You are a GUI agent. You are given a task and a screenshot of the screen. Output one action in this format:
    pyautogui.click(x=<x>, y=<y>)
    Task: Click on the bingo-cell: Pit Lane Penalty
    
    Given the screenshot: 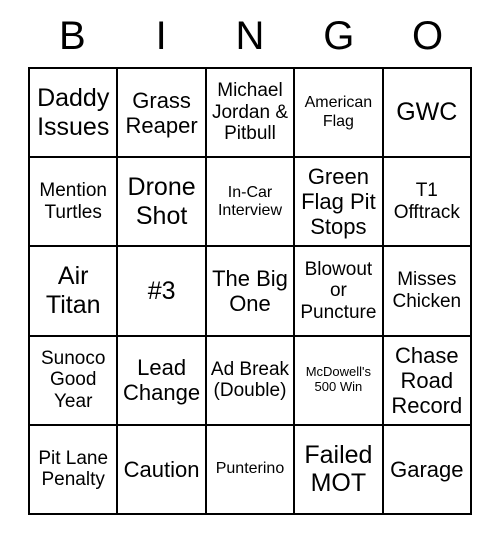 What is the action you would take?
    pyautogui.click(x=74, y=470)
    